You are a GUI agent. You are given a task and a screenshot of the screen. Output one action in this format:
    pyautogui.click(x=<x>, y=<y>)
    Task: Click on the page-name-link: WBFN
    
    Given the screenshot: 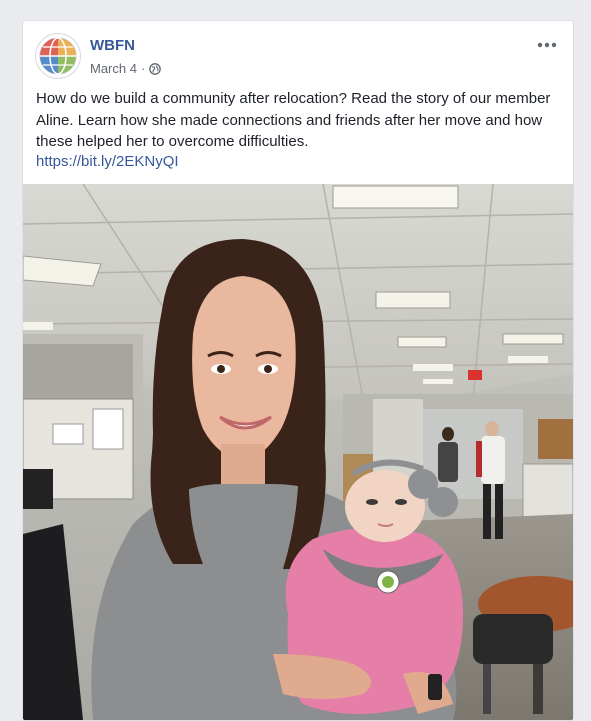 What is the action you would take?
    pyautogui.click(x=112, y=45)
    